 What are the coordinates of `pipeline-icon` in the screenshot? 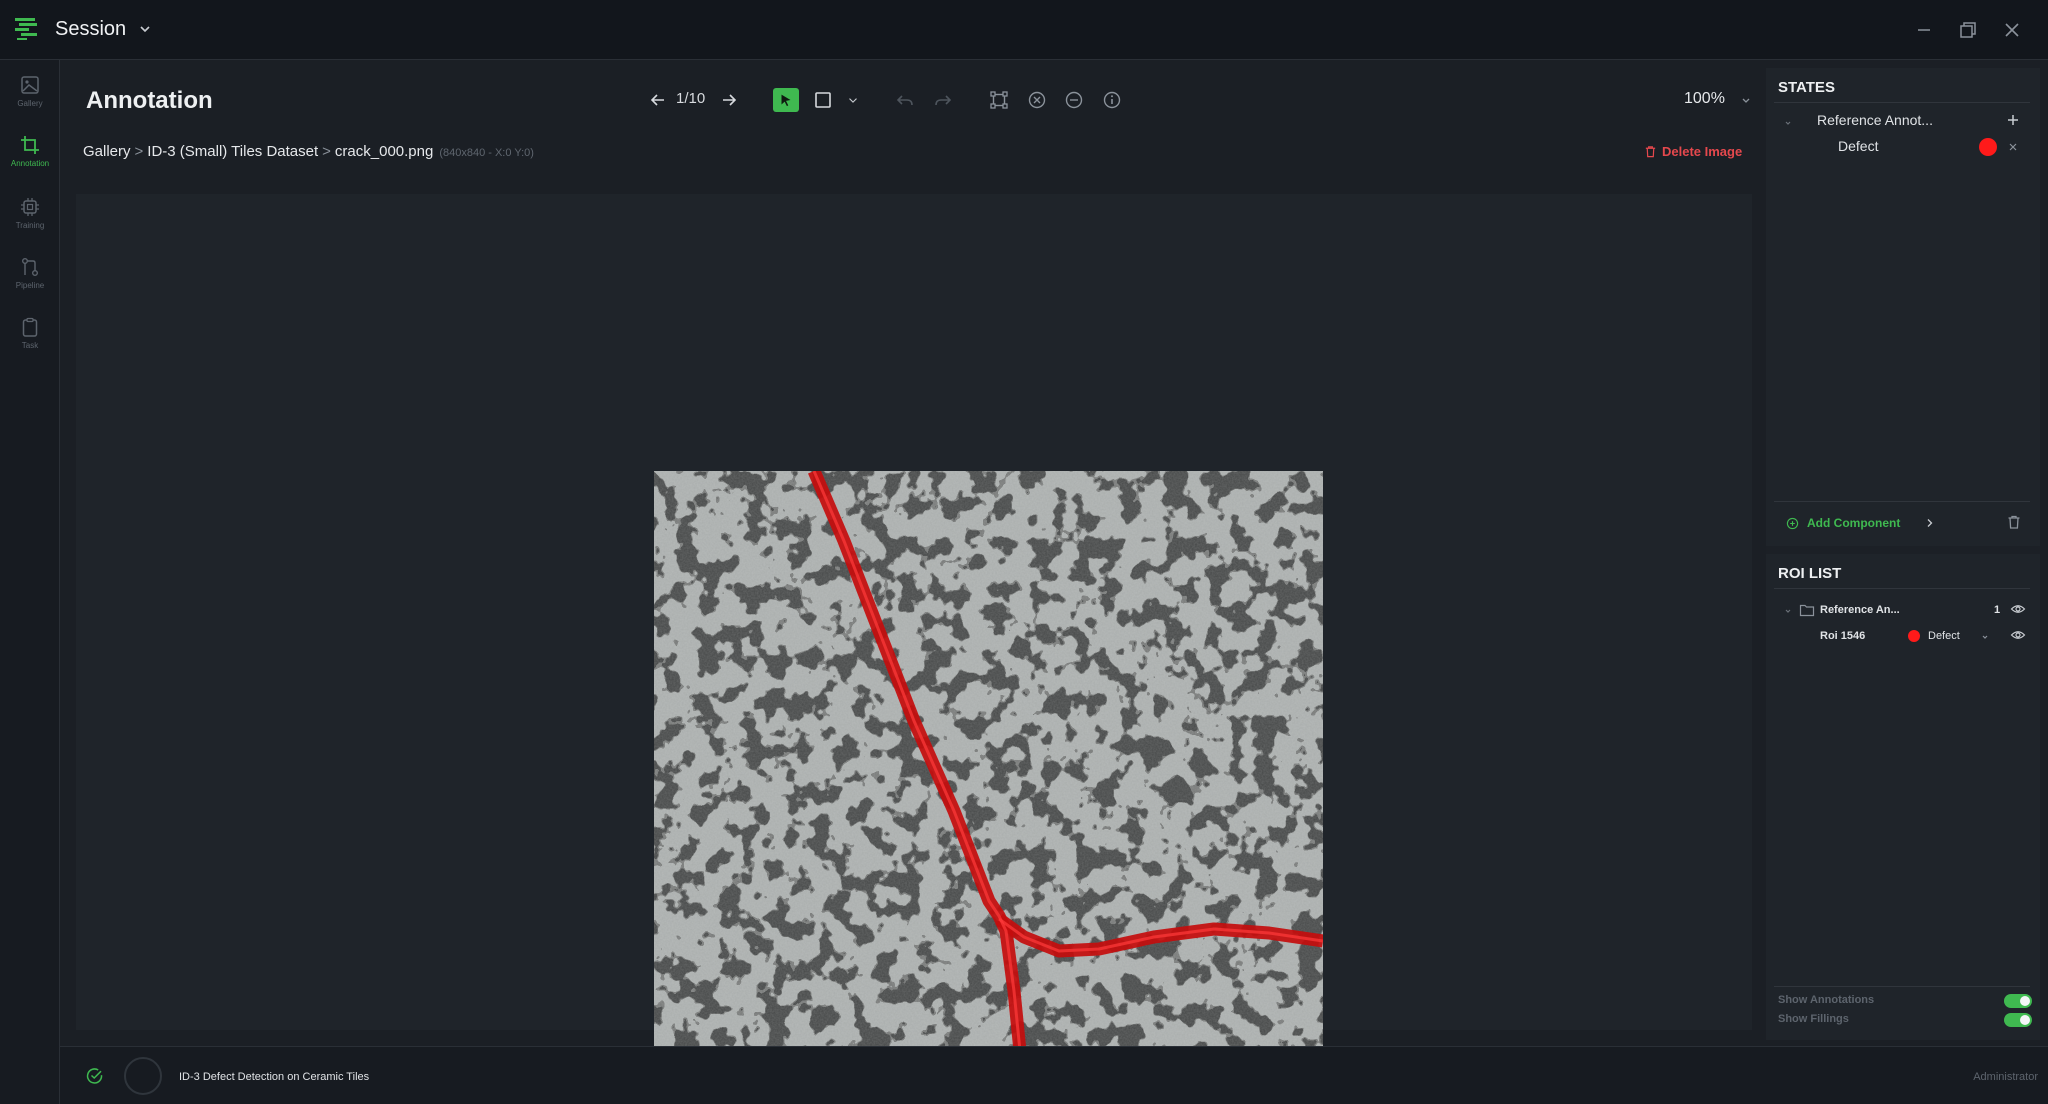 It's located at (30, 267).